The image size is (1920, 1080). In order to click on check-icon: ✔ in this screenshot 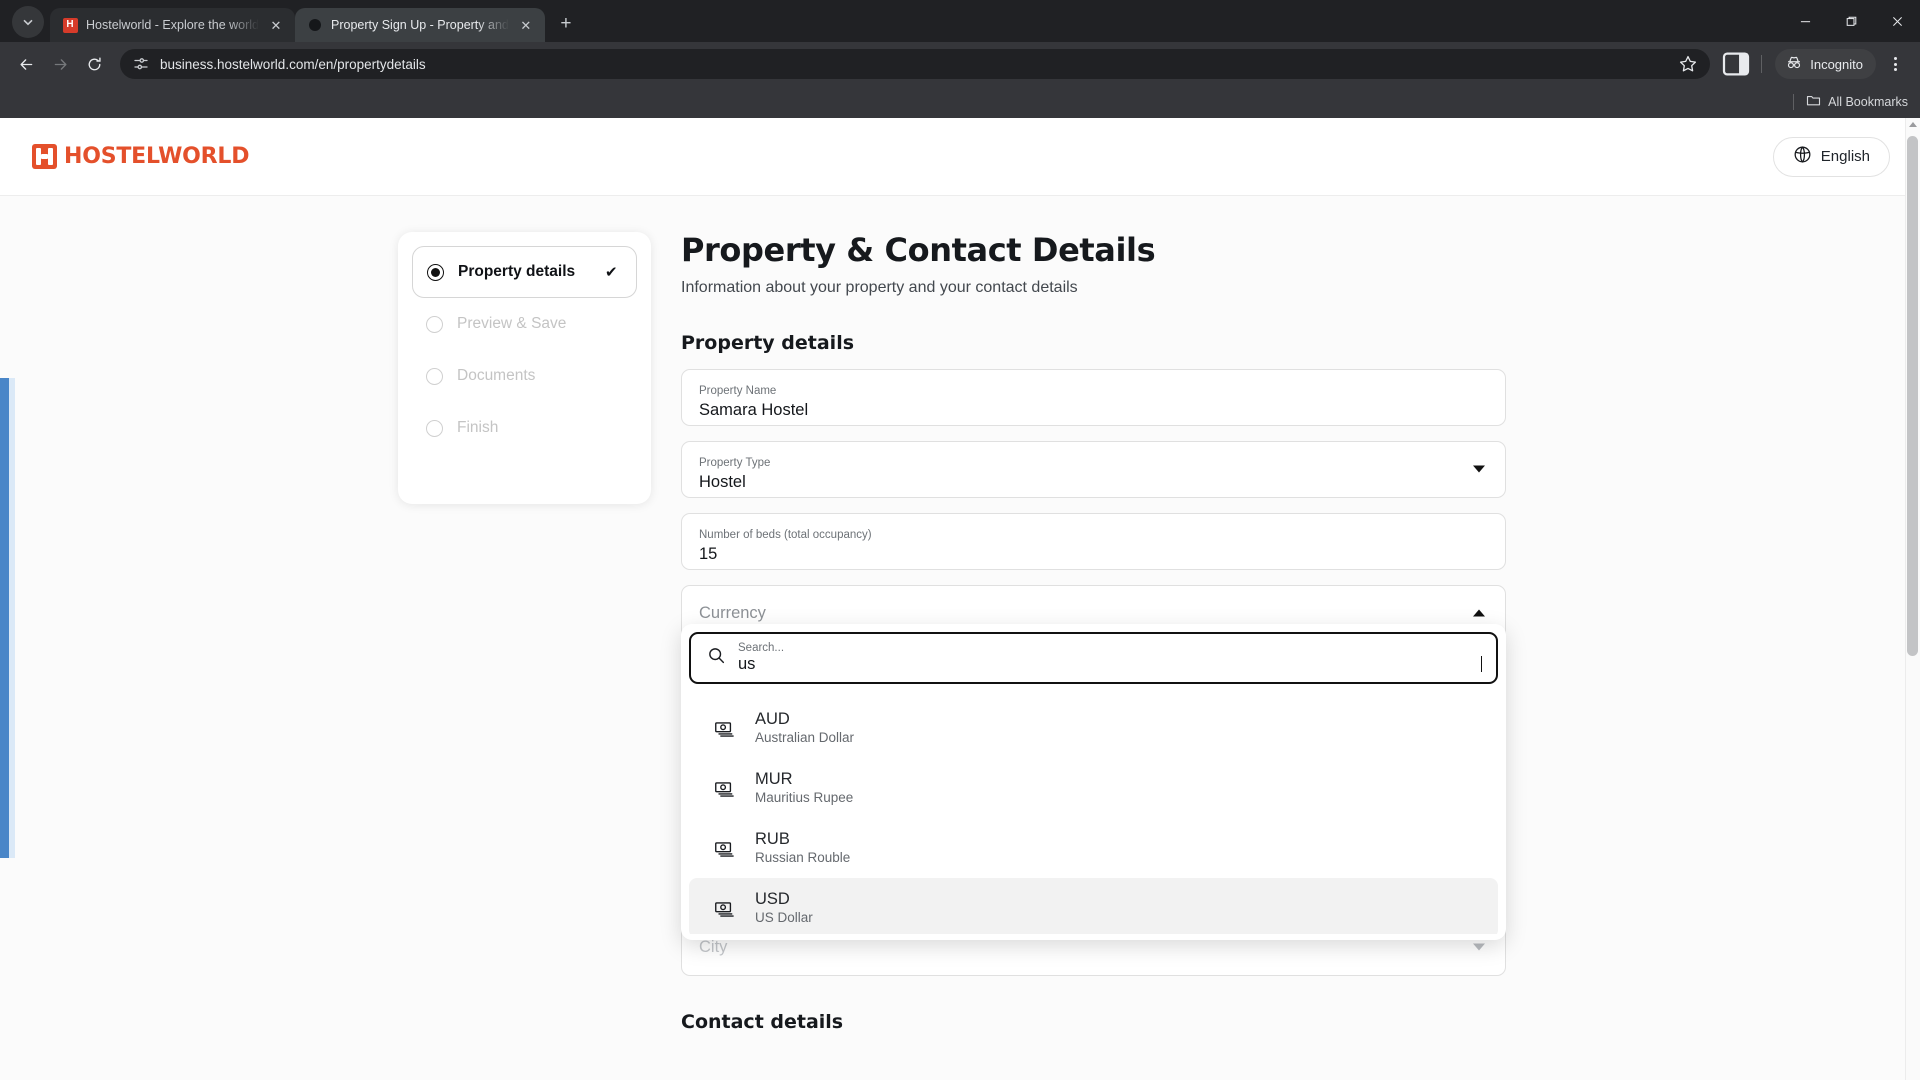, I will do `click(611, 272)`.